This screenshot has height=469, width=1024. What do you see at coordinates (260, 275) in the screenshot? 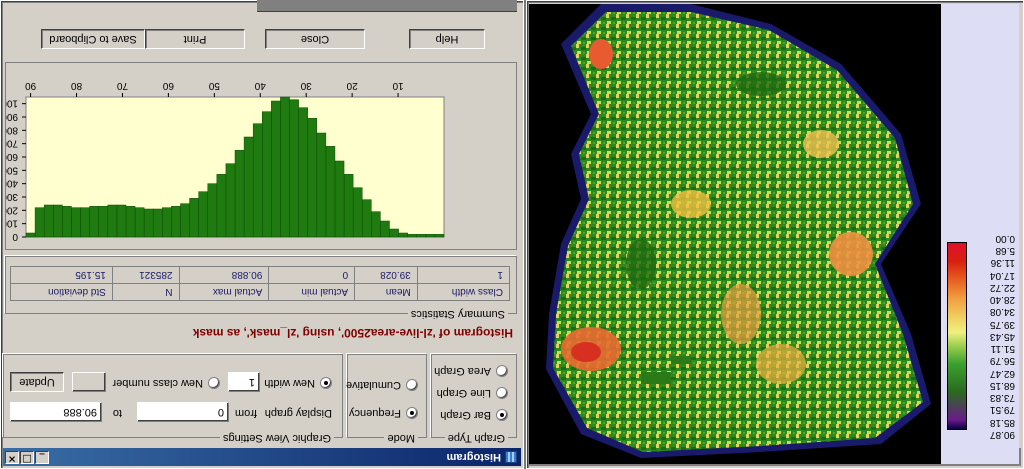
I see `stats-value-row: 1 39.028 0 90.888 285321 15.195` at bounding box center [260, 275].